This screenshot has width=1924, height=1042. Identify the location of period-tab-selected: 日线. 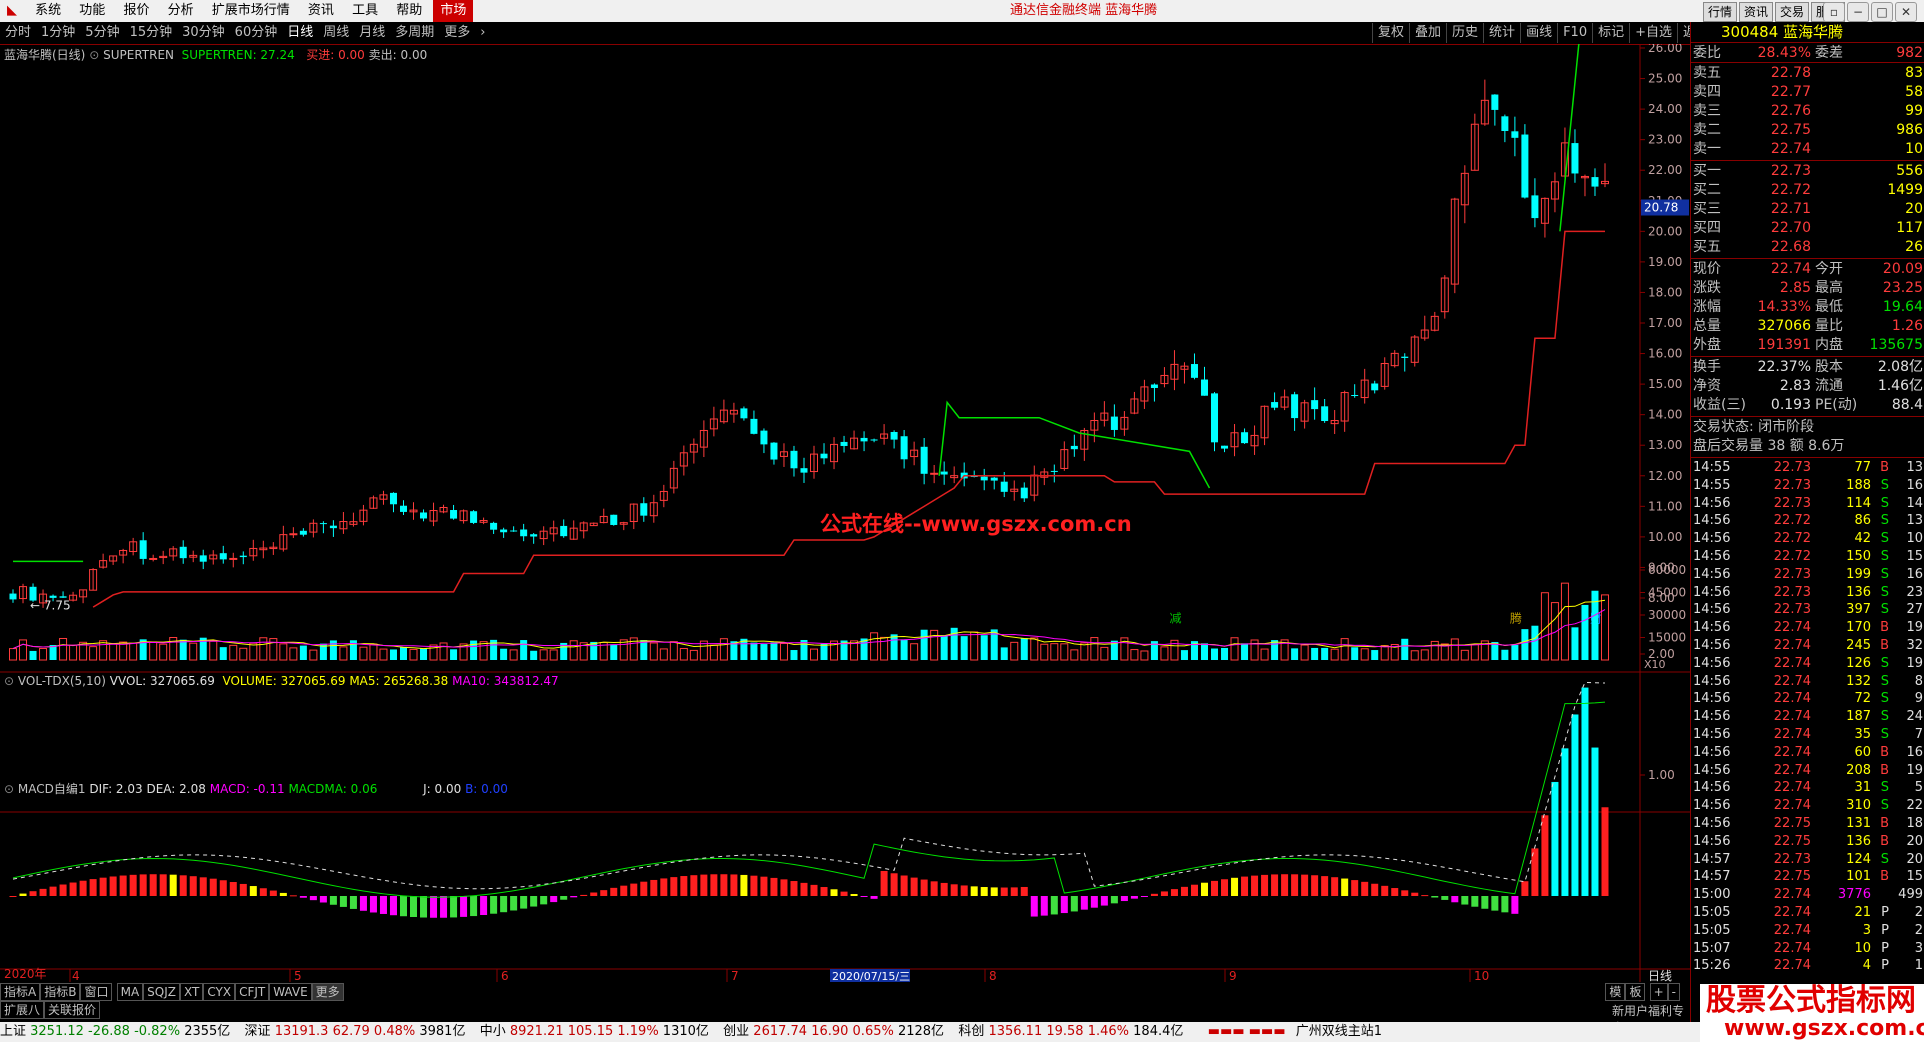
(300, 33).